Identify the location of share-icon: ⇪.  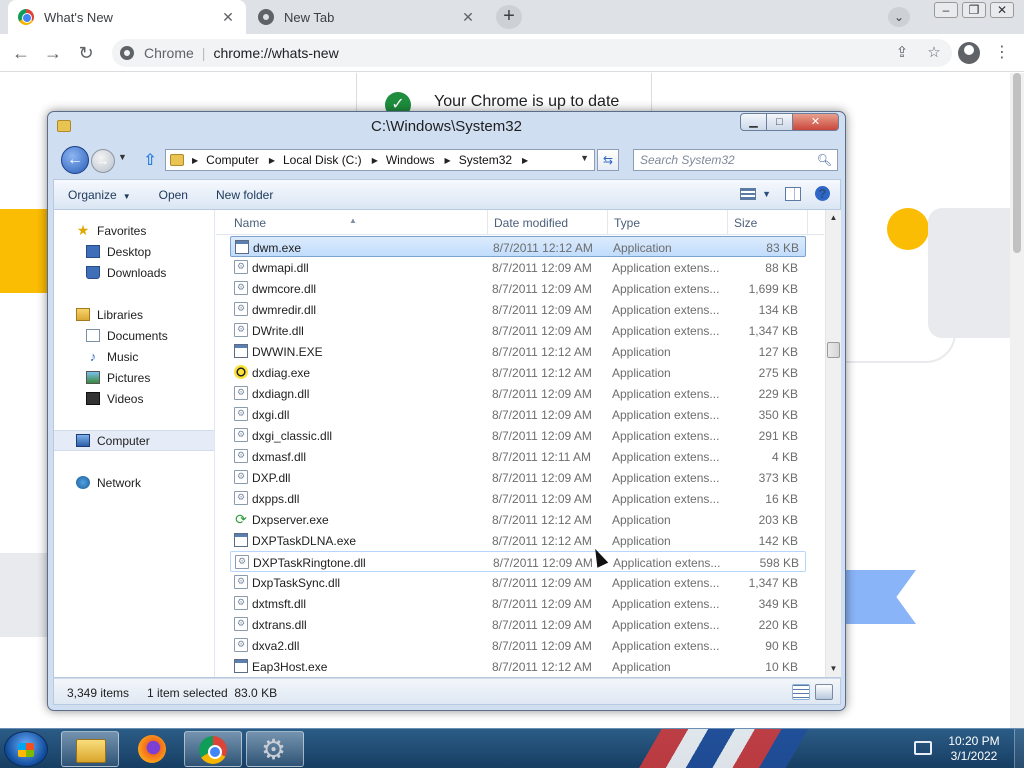
(902, 53).